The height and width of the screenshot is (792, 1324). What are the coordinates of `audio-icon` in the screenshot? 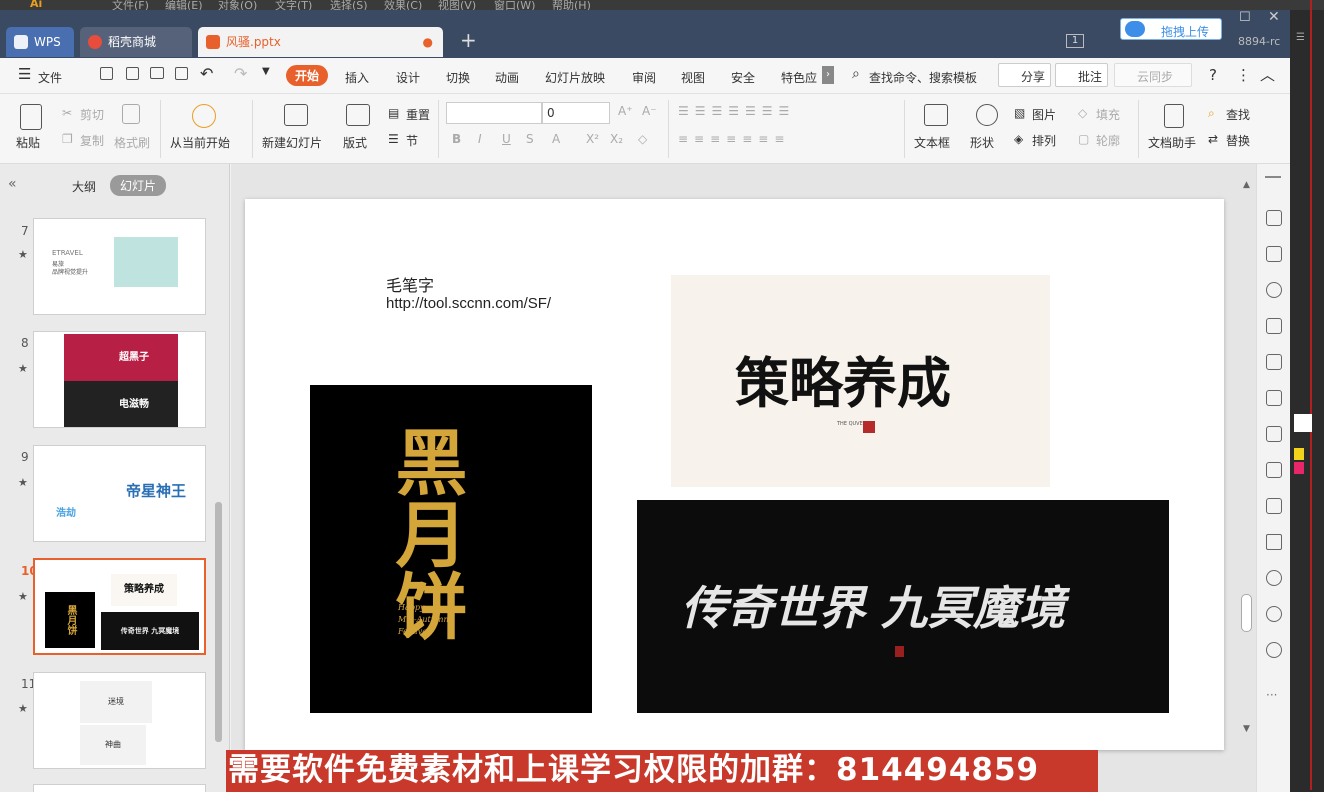 It's located at (1274, 542).